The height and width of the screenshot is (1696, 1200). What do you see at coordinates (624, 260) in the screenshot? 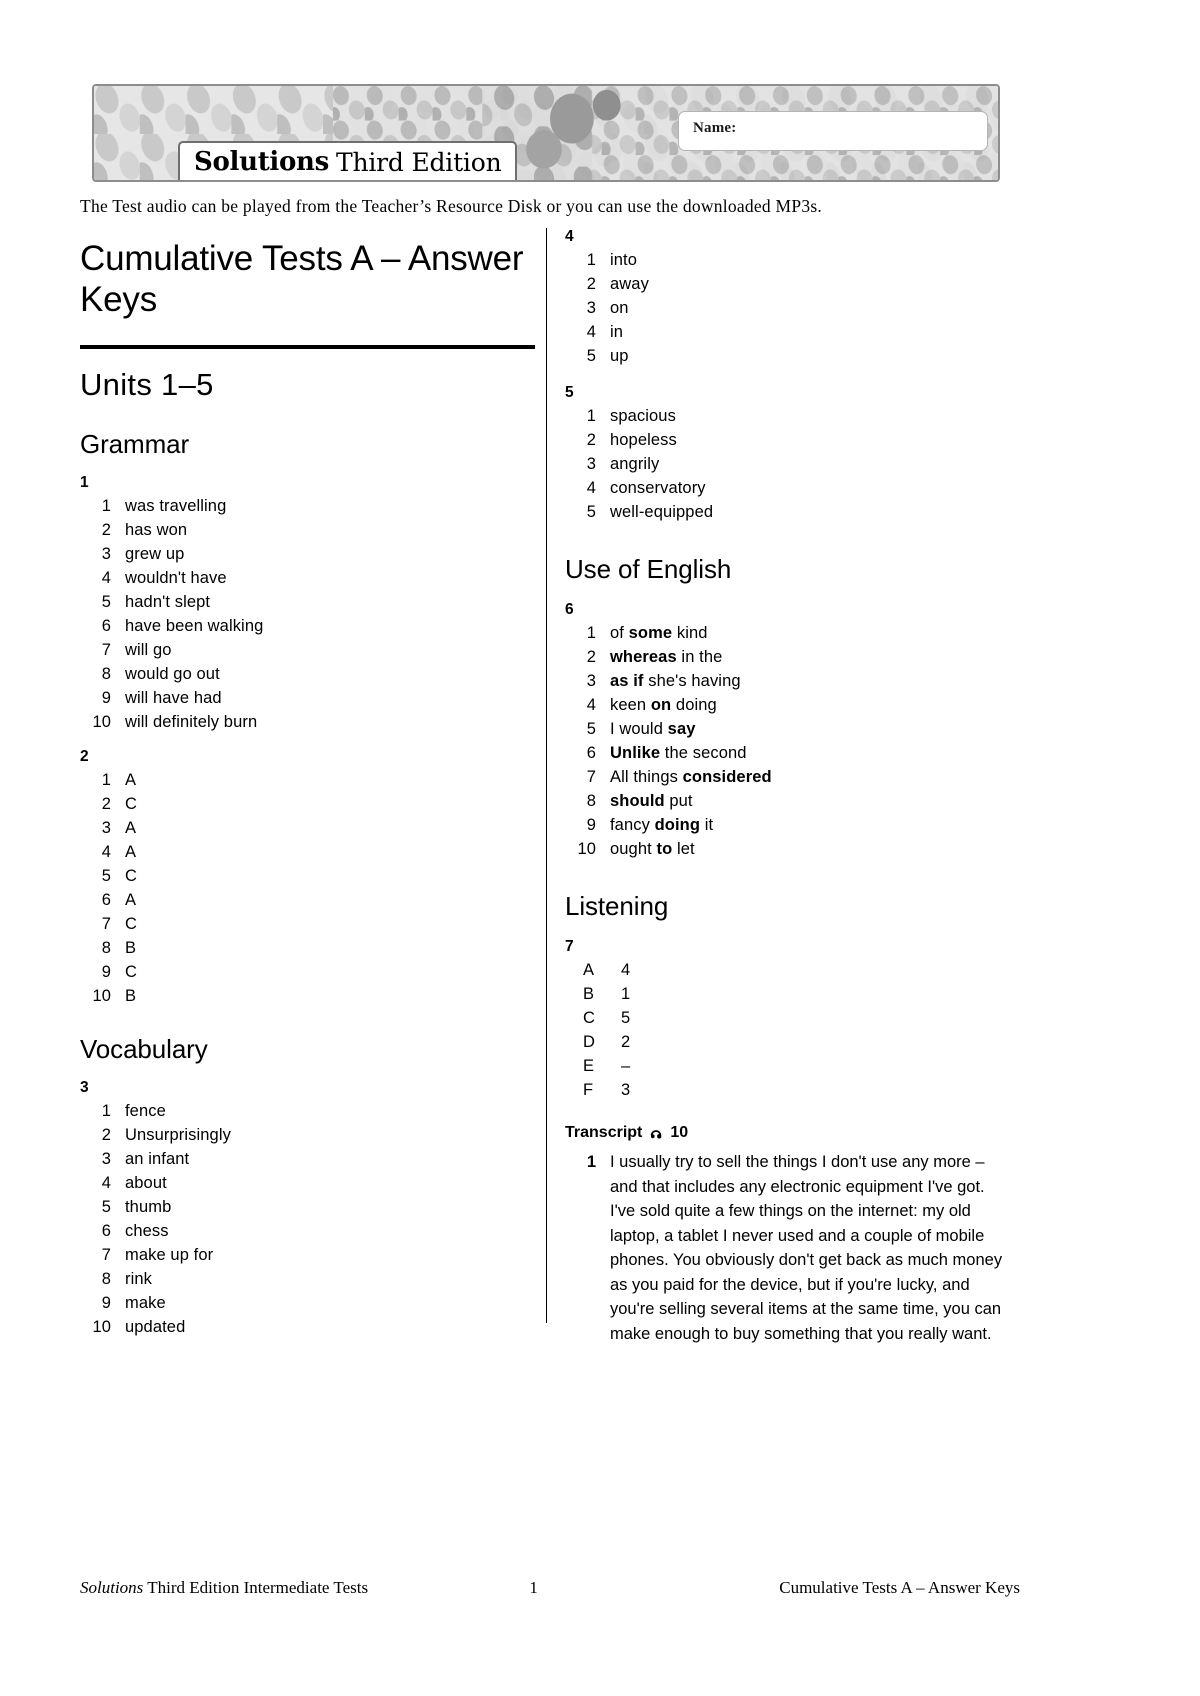
I see `answer-value: into` at bounding box center [624, 260].